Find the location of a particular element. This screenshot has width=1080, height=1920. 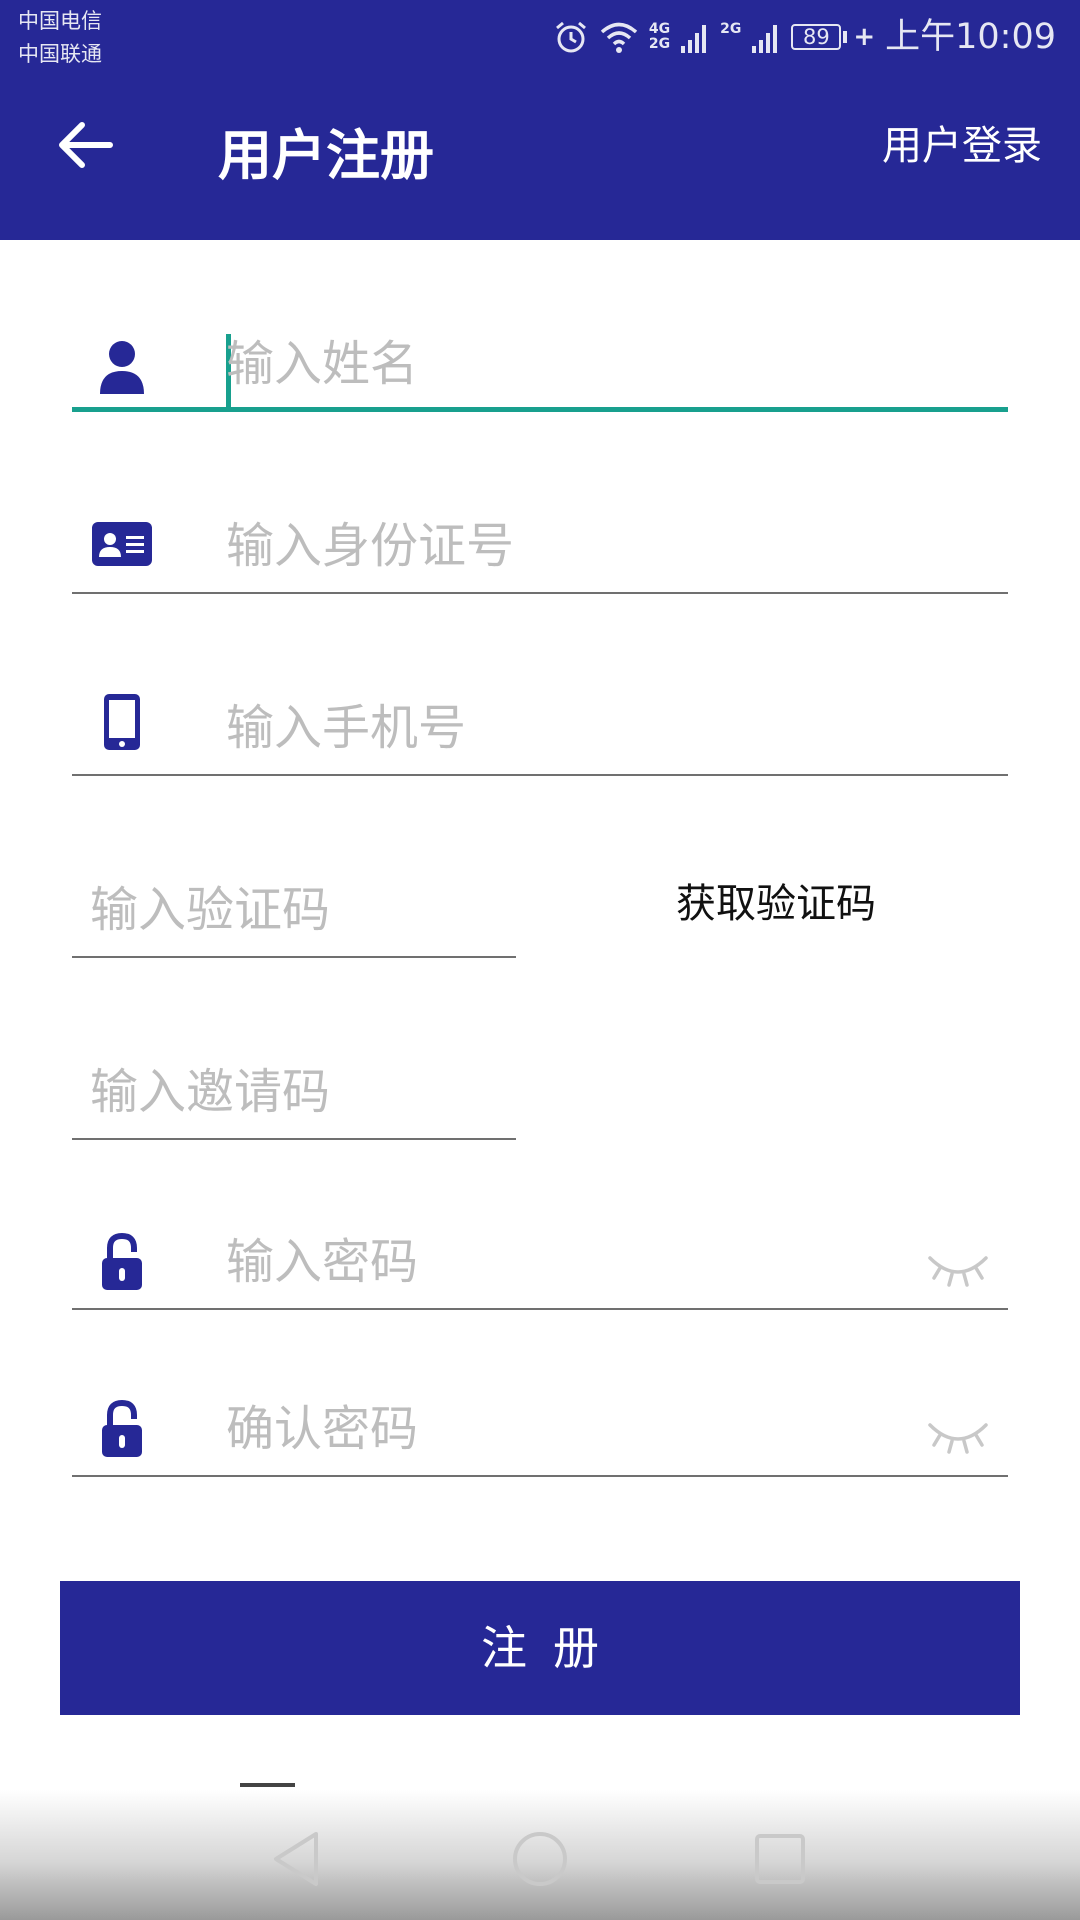

verification-code-input is located at coordinates (295, 910).